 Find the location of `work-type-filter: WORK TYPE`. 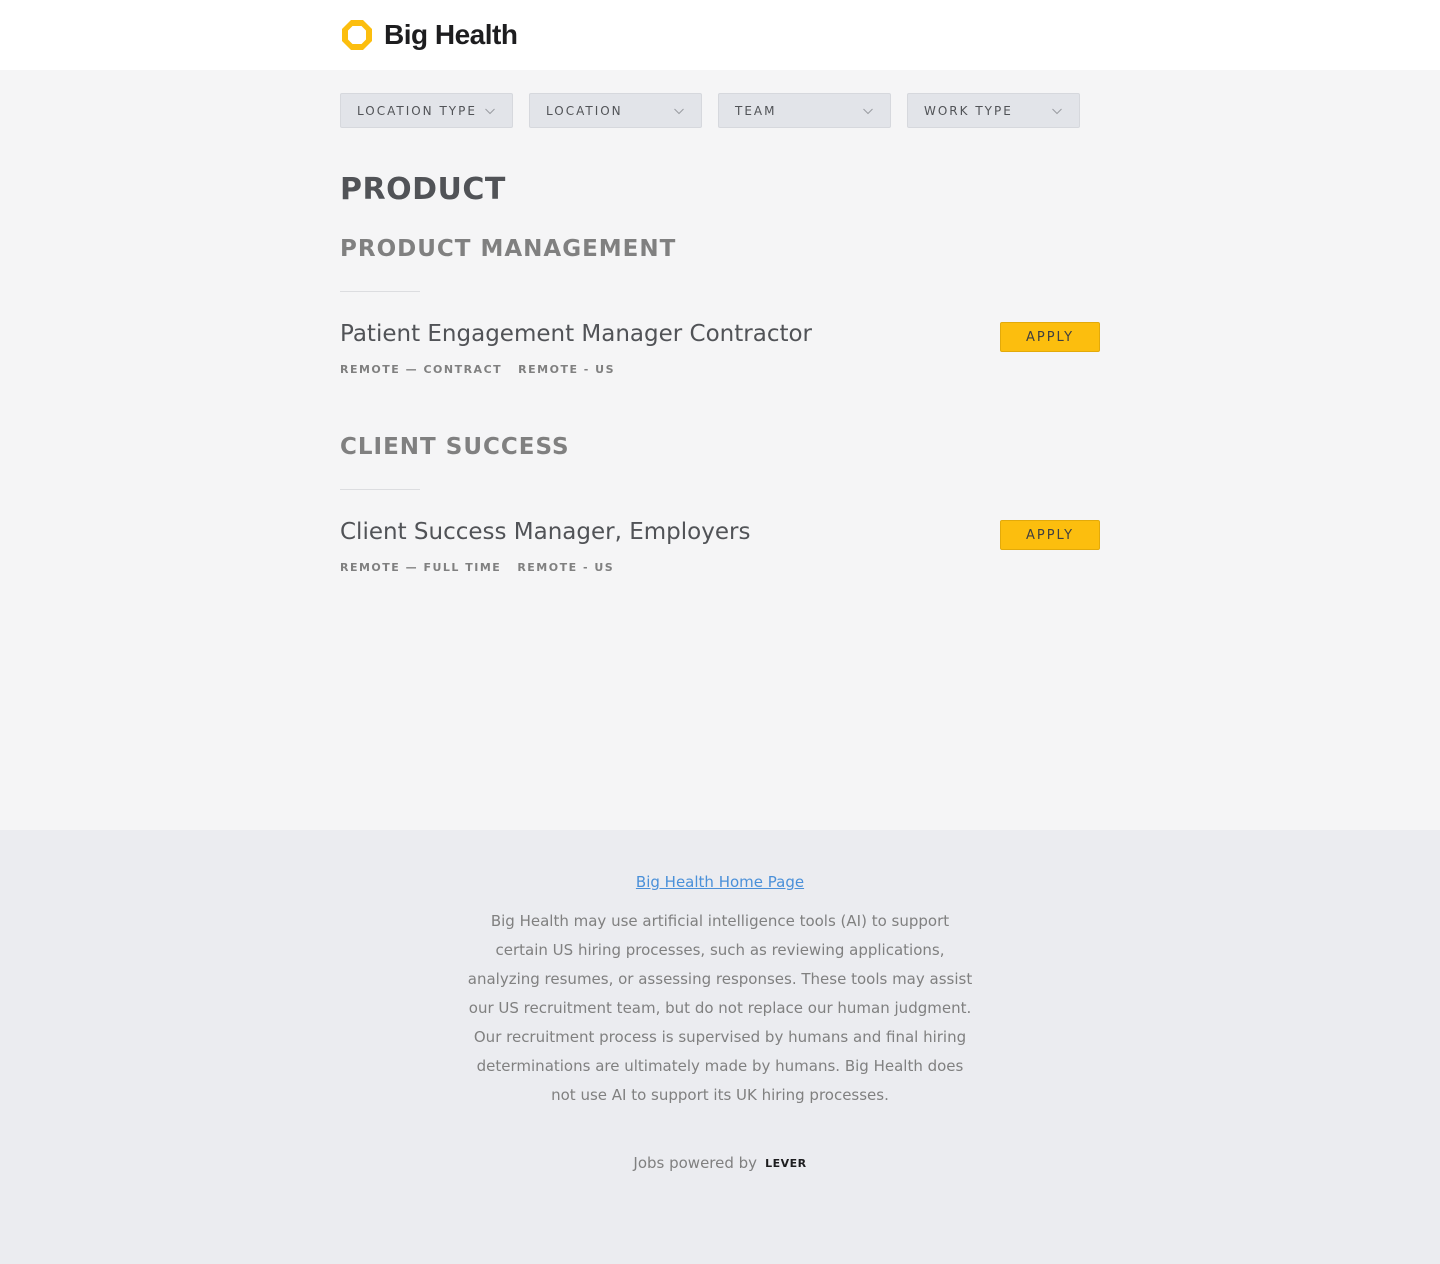

work-type-filter: WORK TYPE is located at coordinates (993, 110).